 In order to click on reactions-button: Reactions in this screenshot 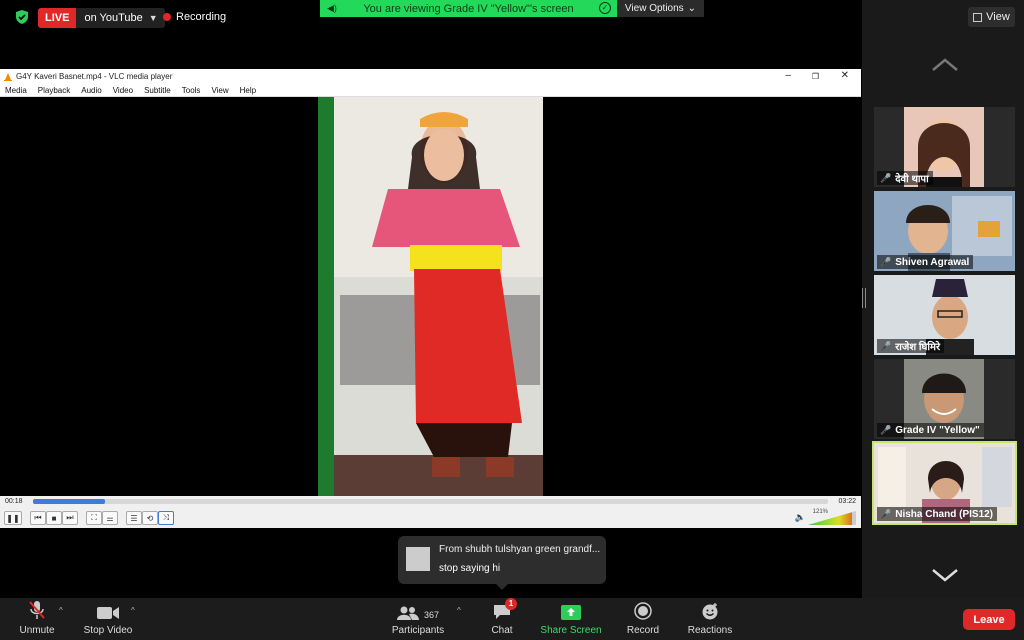, I will do `click(710, 619)`.